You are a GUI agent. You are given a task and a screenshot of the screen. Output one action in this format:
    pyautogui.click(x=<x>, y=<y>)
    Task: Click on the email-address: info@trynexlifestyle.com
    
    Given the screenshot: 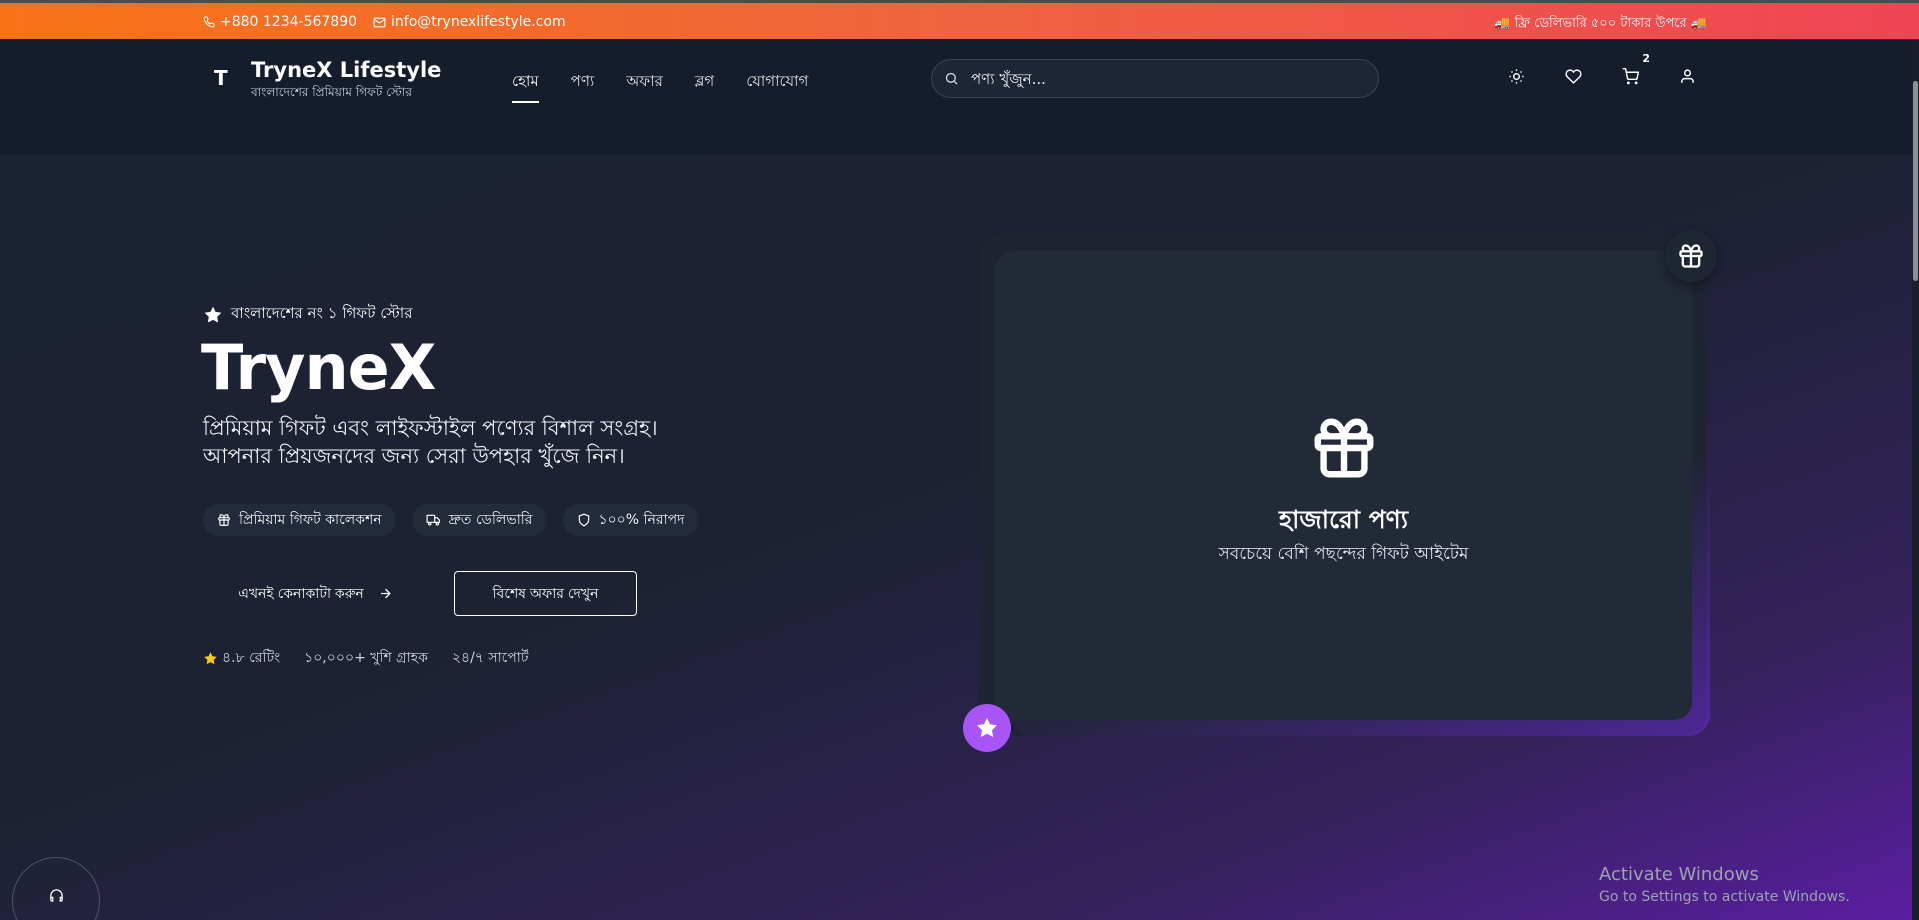 What is the action you would take?
    pyautogui.click(x=478, y=22)
    